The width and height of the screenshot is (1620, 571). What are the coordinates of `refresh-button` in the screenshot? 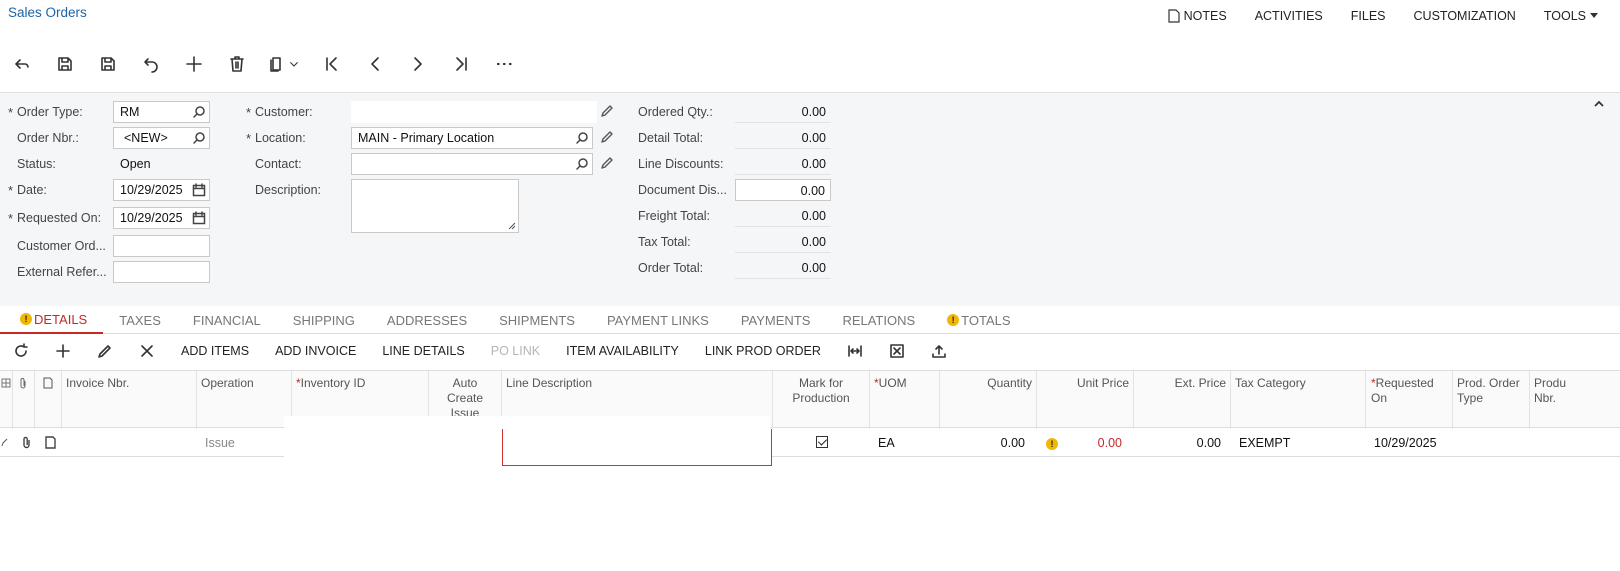 It's located at (21, 351).